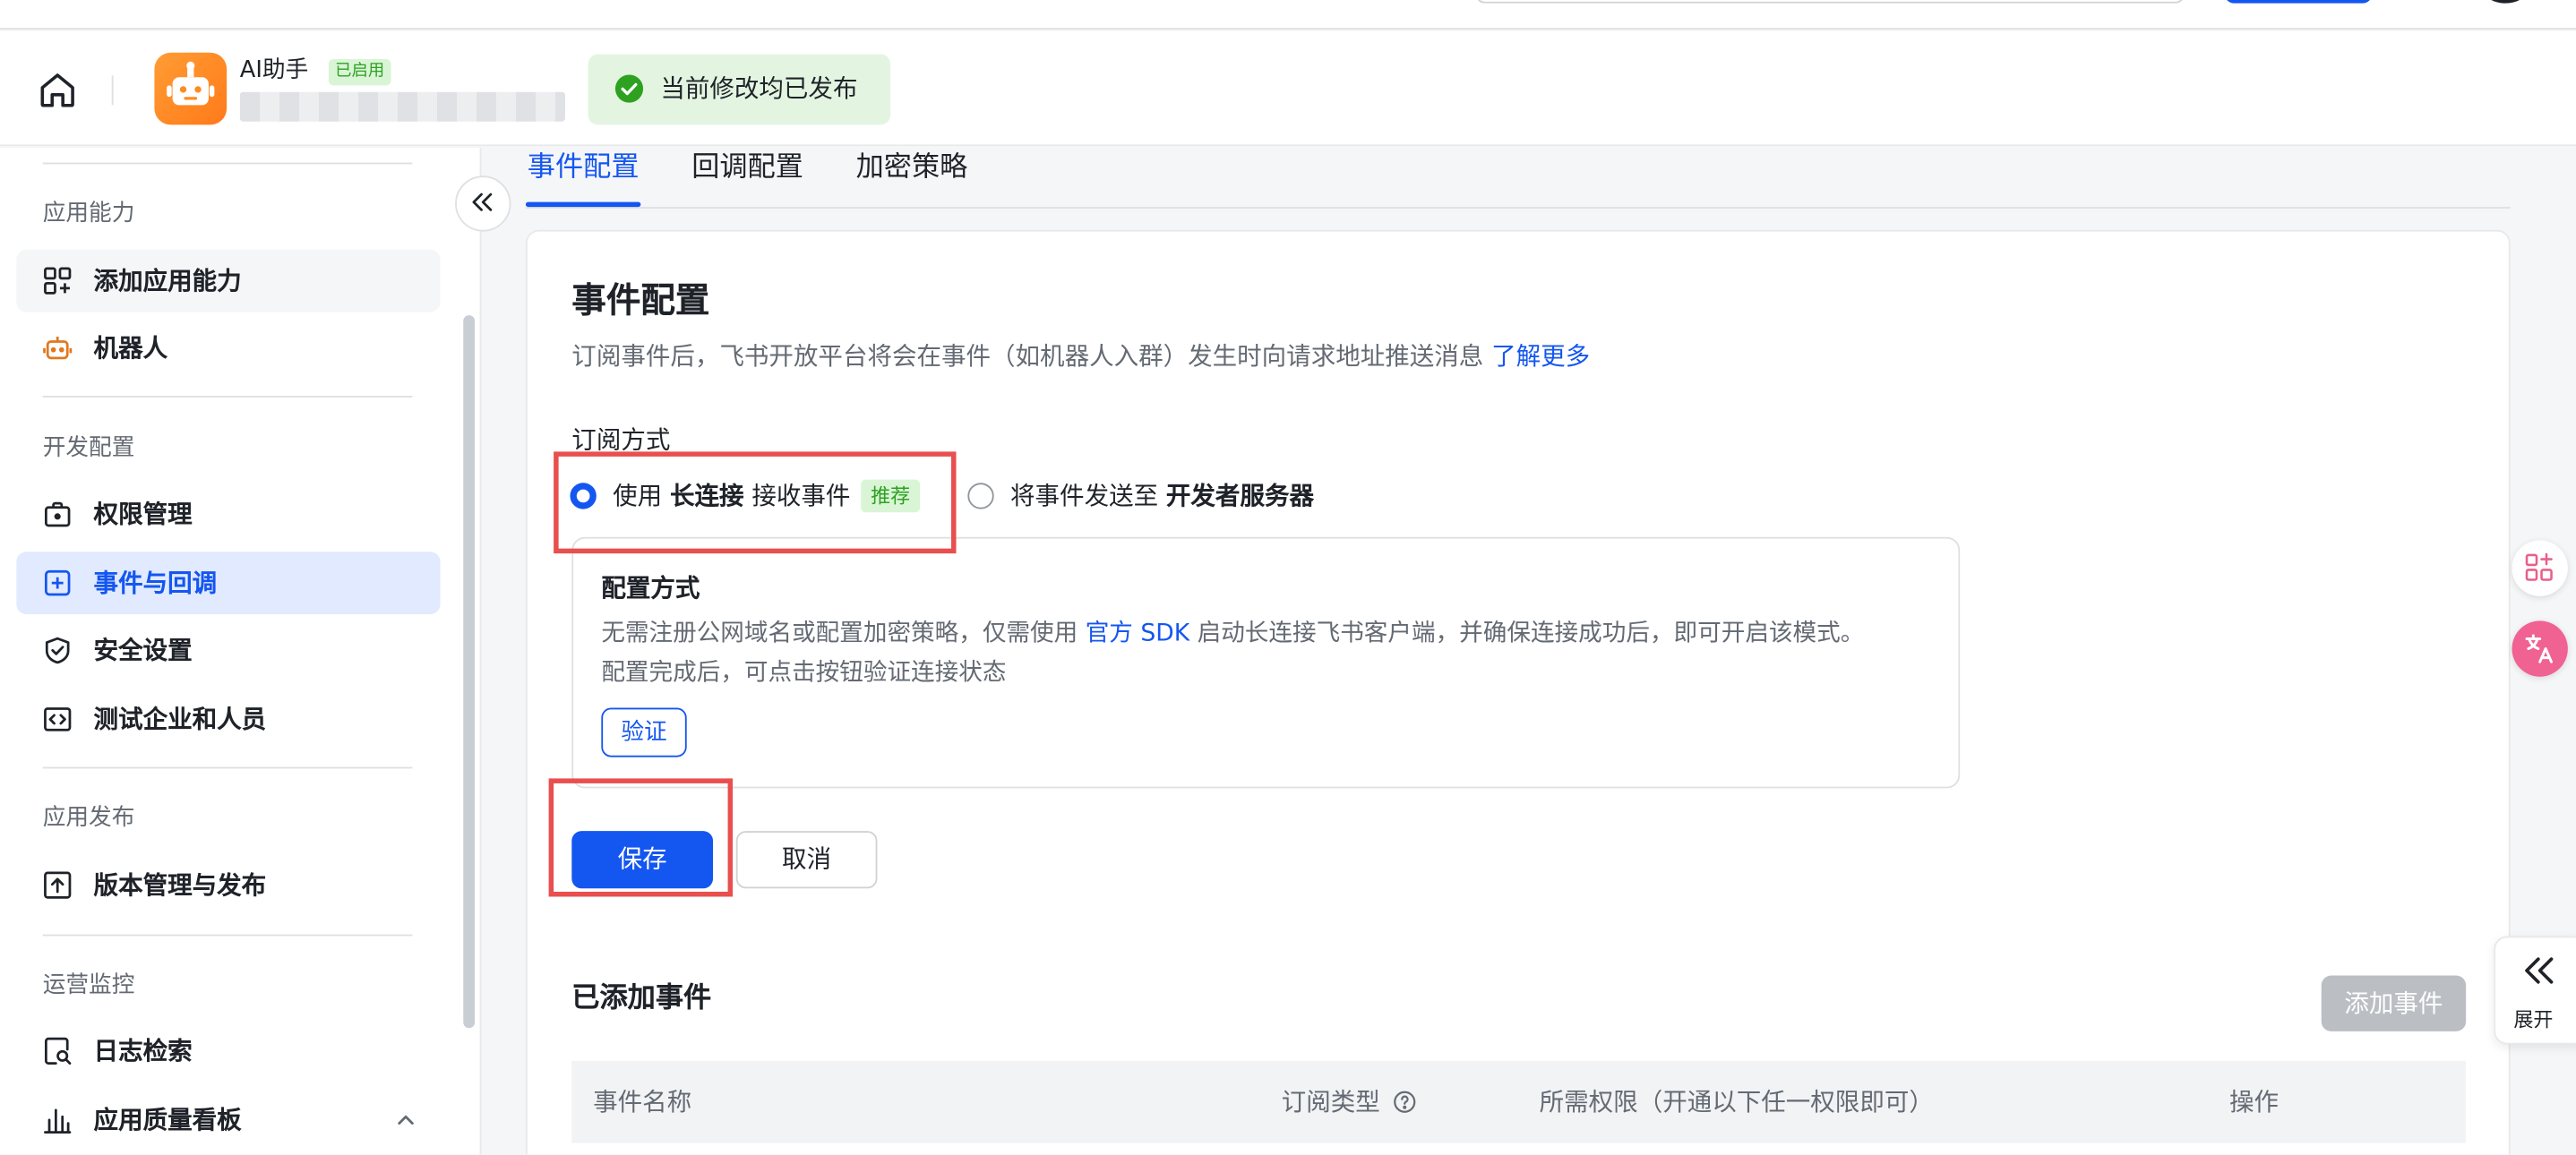  I want to click on option-developer-server-text: 将事件发送至 开发者服务器, so click(1162, 496).